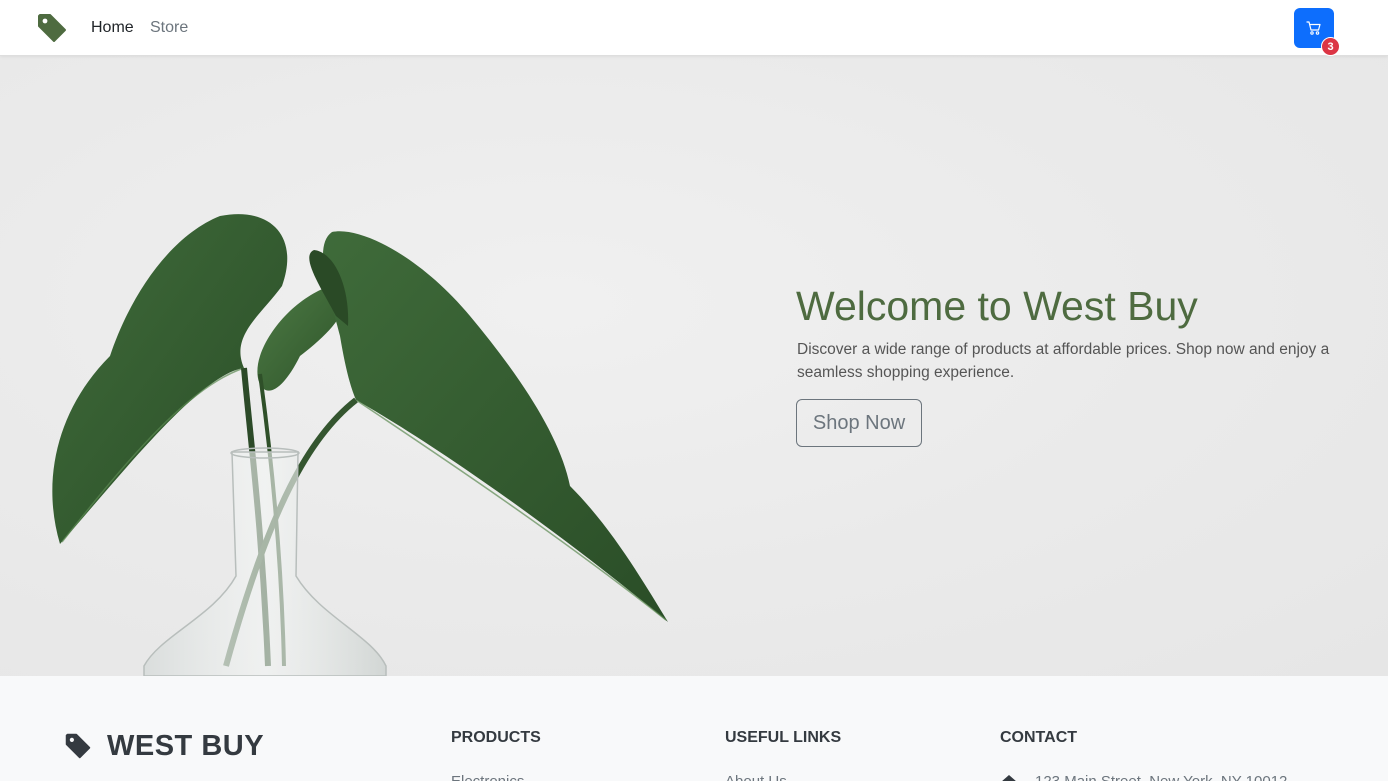 Image resolution: width=1388 pixels, height=781 pixels. What do you see at coordinates (169, 28) in the screenshot?
I see `nav-link-store: Store` at bounding box center [169, 28].